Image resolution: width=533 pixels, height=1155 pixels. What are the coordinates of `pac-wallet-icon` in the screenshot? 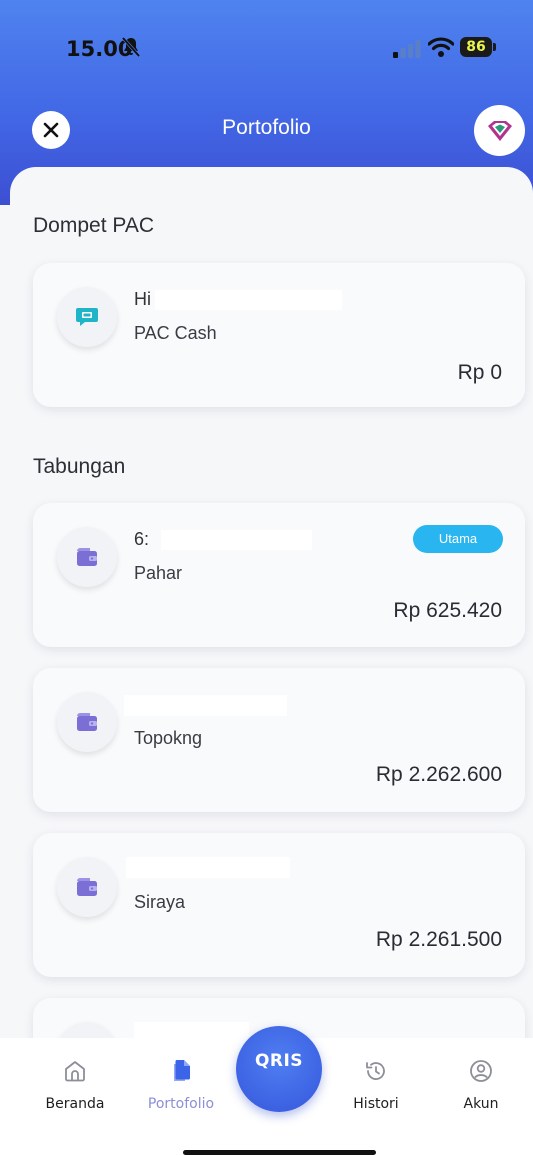 It's located at (87, 317).